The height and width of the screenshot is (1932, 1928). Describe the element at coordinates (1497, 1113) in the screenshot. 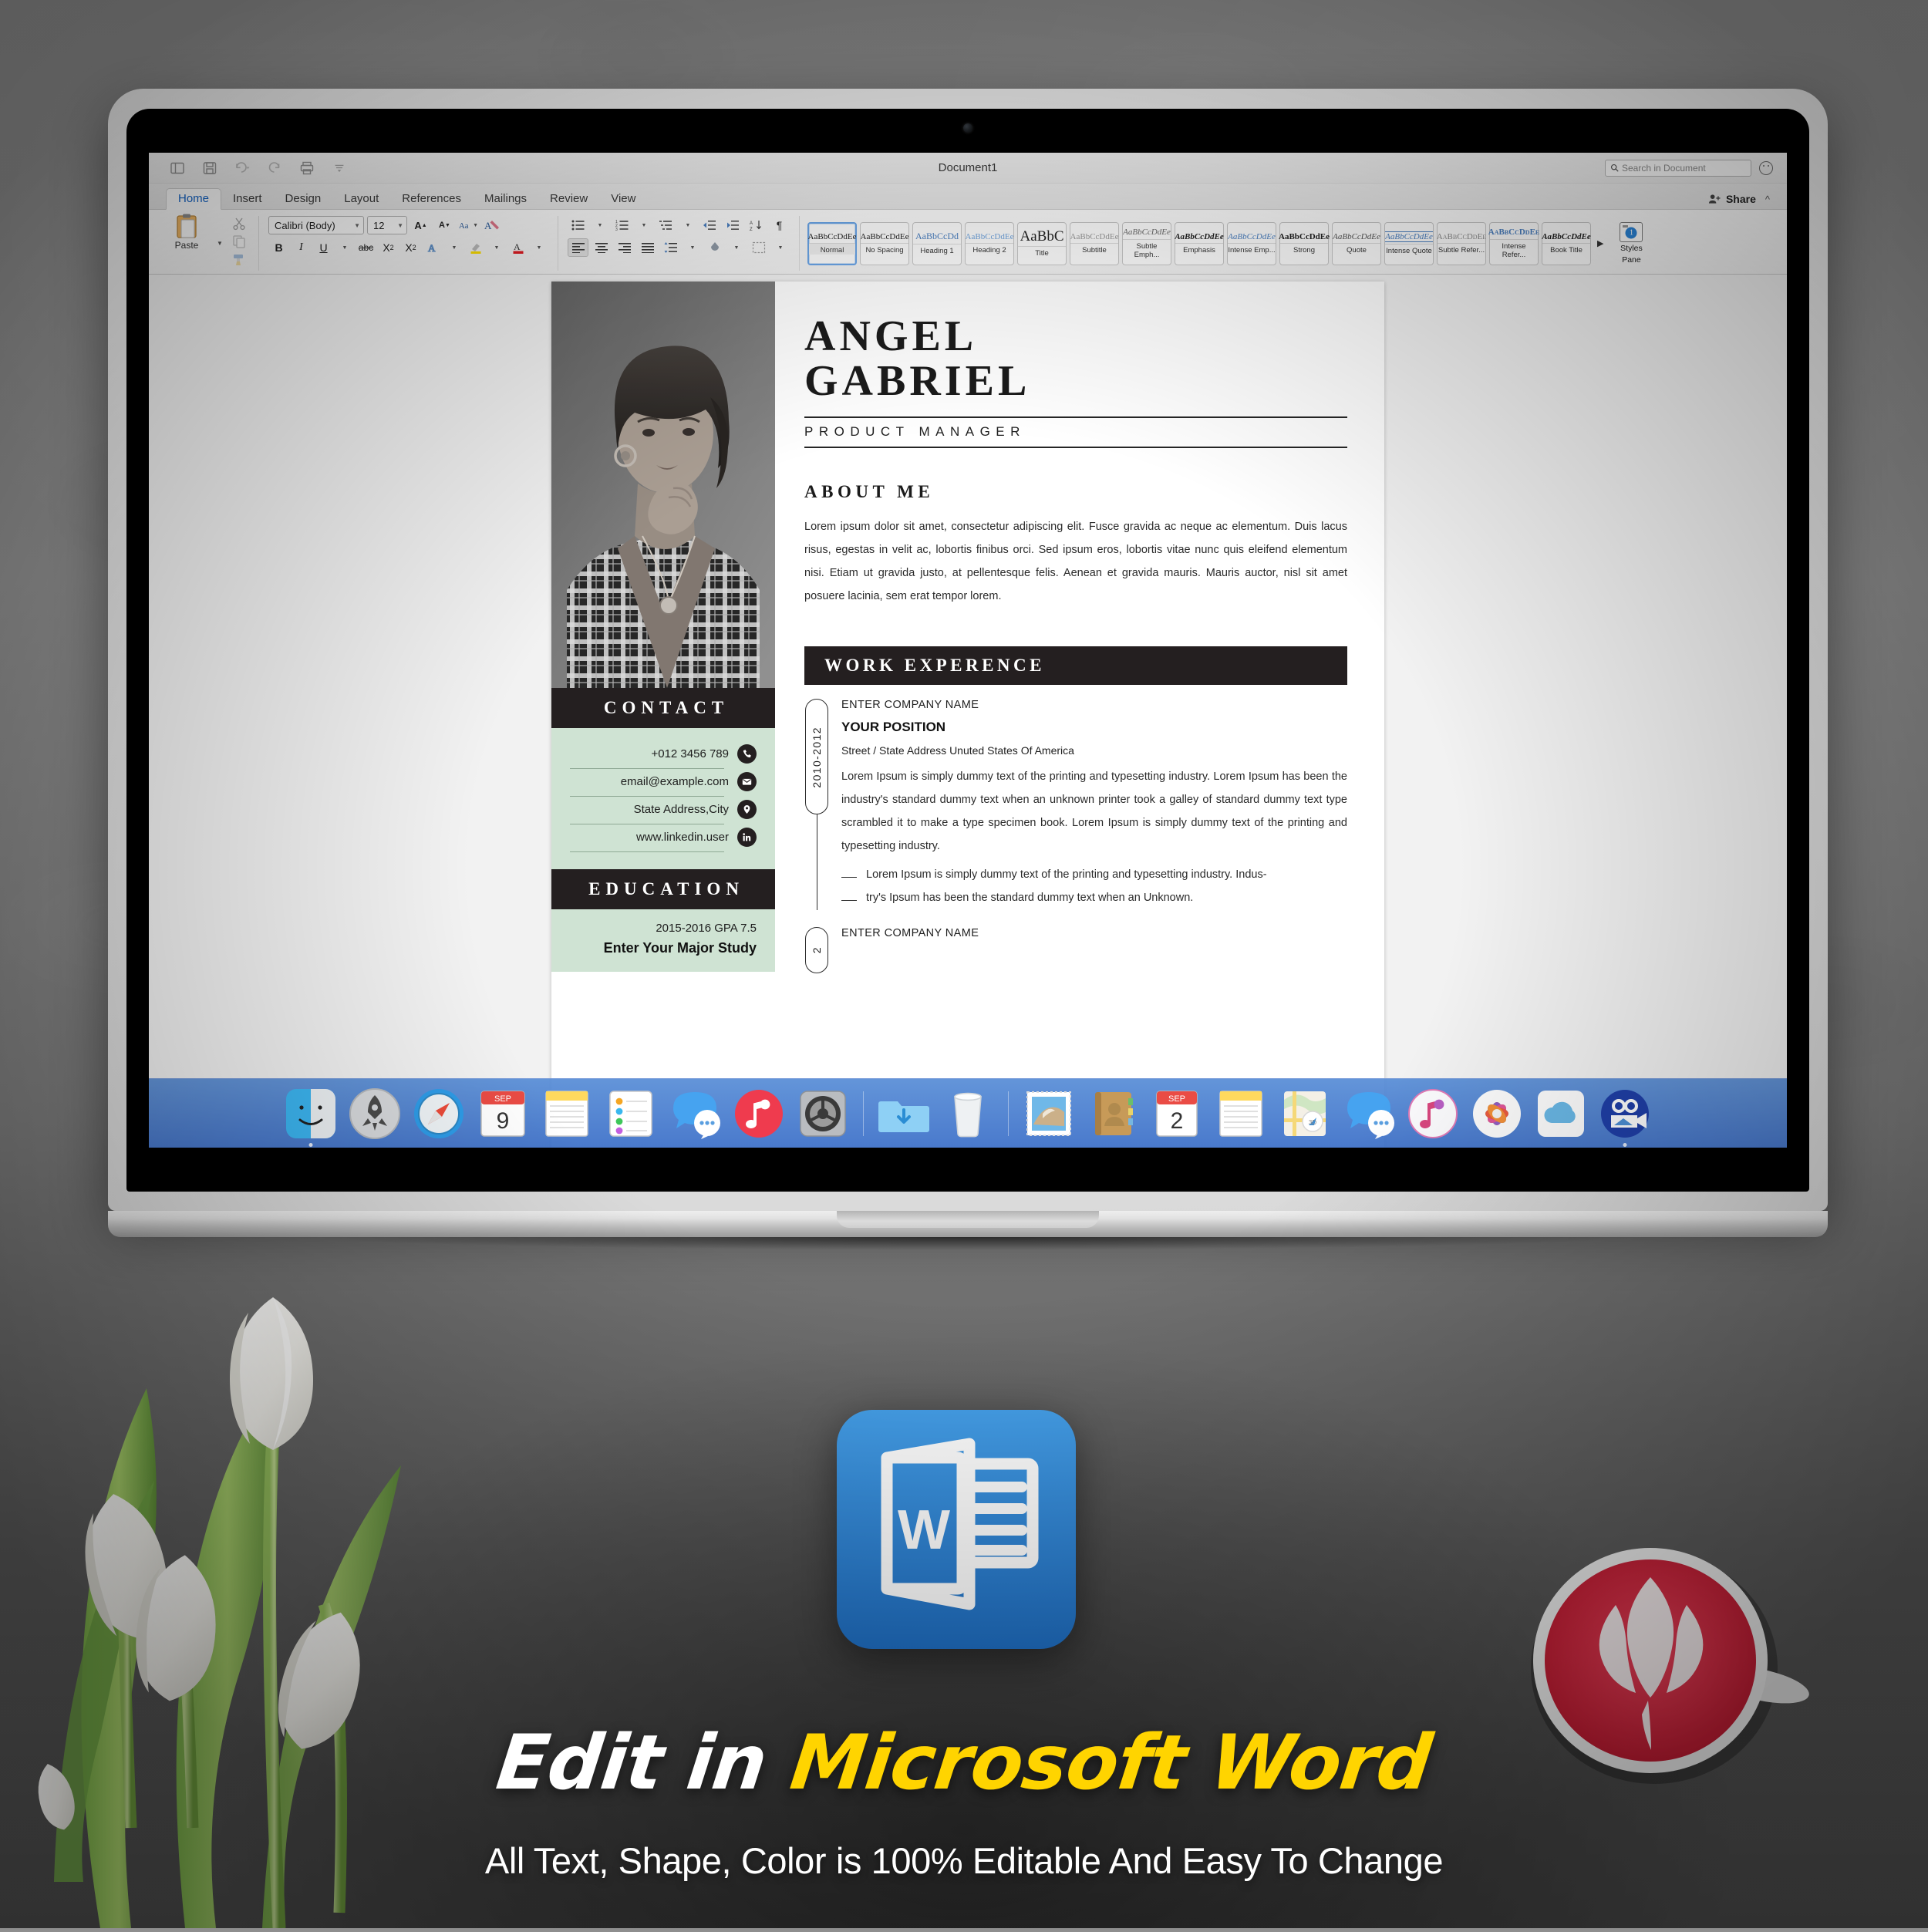

I see `photos-icon` at that location.